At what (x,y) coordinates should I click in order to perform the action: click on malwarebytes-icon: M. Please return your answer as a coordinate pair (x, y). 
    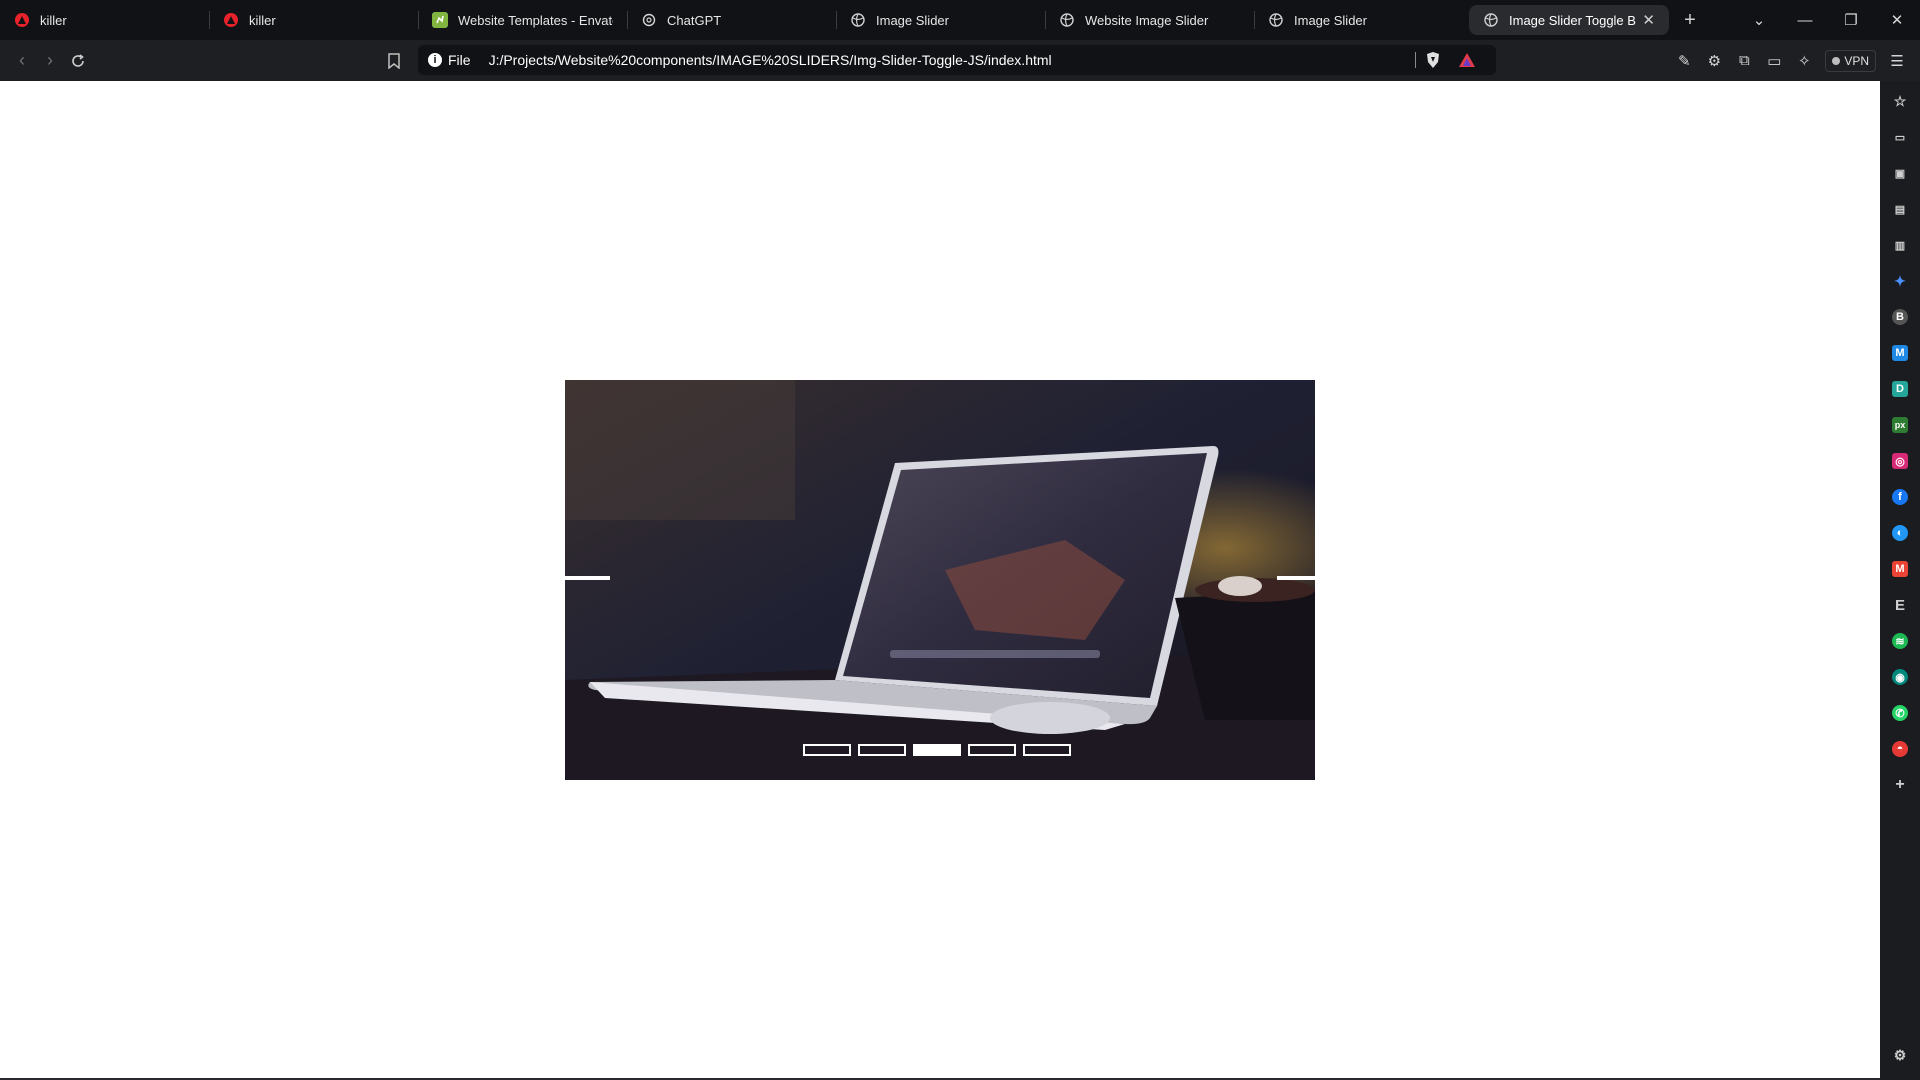
    Looking at the image, I should click on (1900, 353).